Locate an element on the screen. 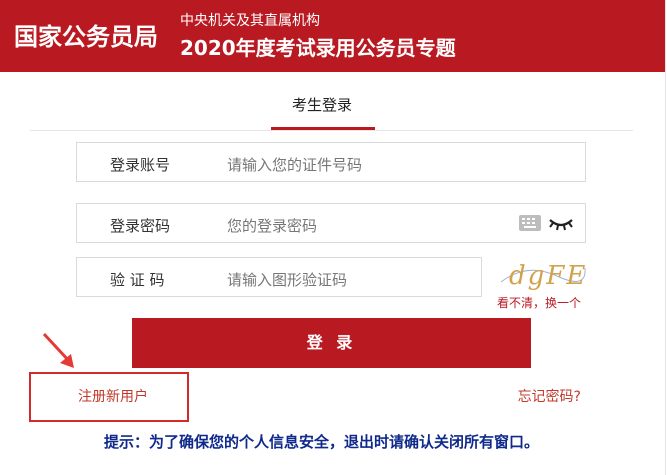 The image size is (667, 475). captcha-field: 验 证 码 请输入图形验证码 is located at coordinates (279, 277).